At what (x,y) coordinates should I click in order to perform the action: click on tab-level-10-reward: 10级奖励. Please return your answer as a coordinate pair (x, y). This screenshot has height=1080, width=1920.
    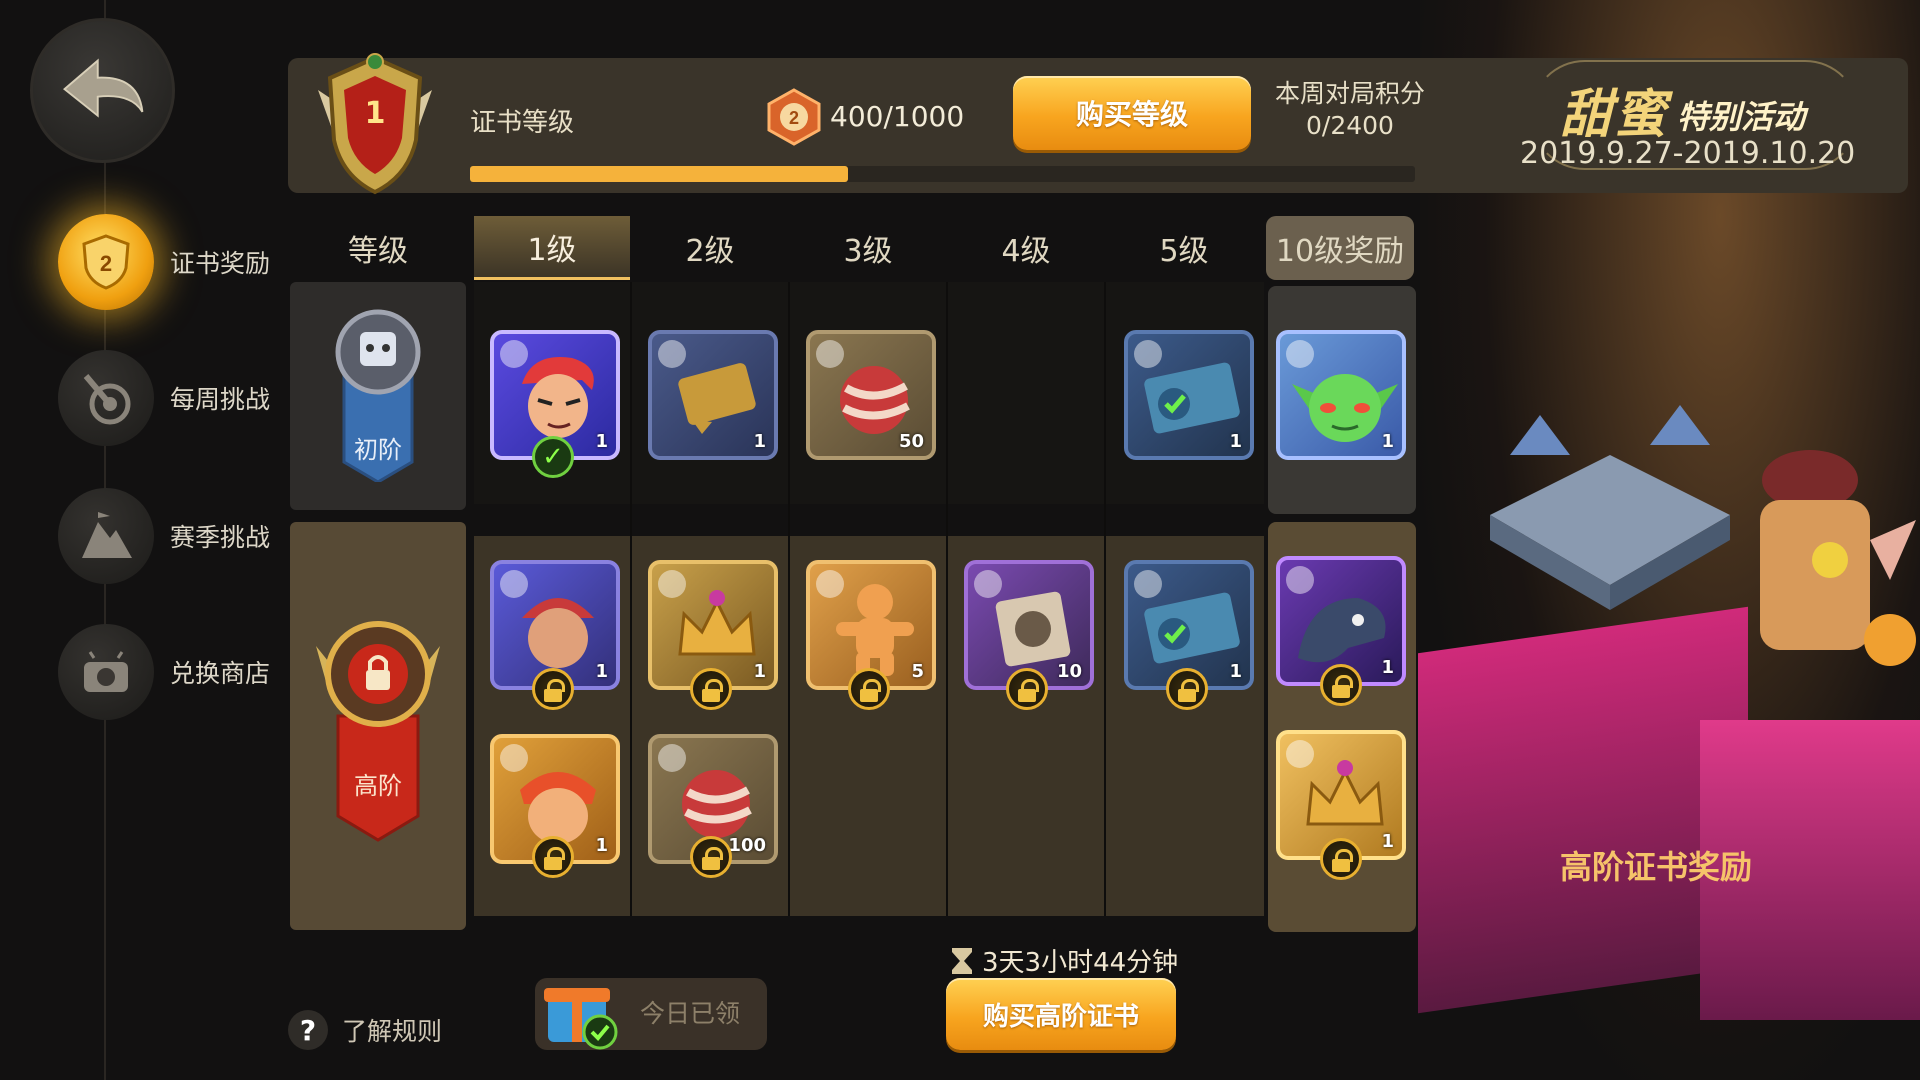
    Looking at the image, I should click on (1340, 248).